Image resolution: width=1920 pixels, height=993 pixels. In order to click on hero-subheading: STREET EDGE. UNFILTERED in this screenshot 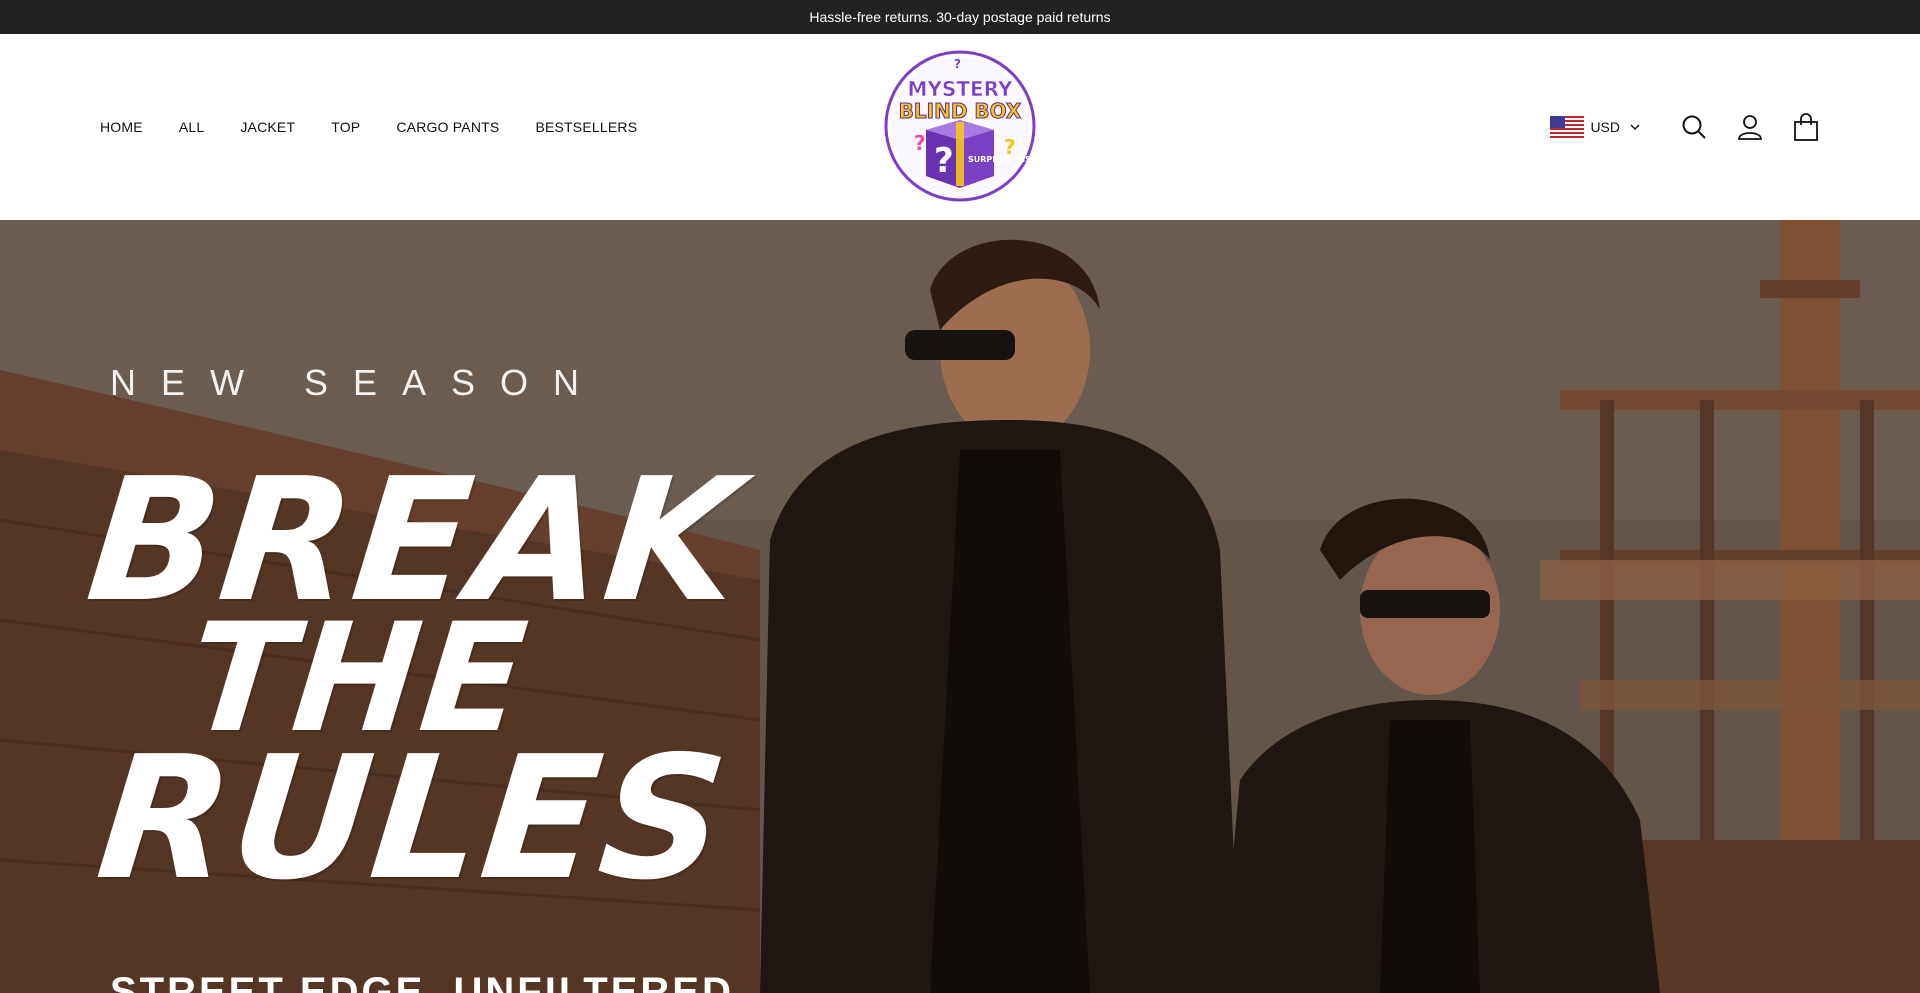, I will do `click(422, 981)`.